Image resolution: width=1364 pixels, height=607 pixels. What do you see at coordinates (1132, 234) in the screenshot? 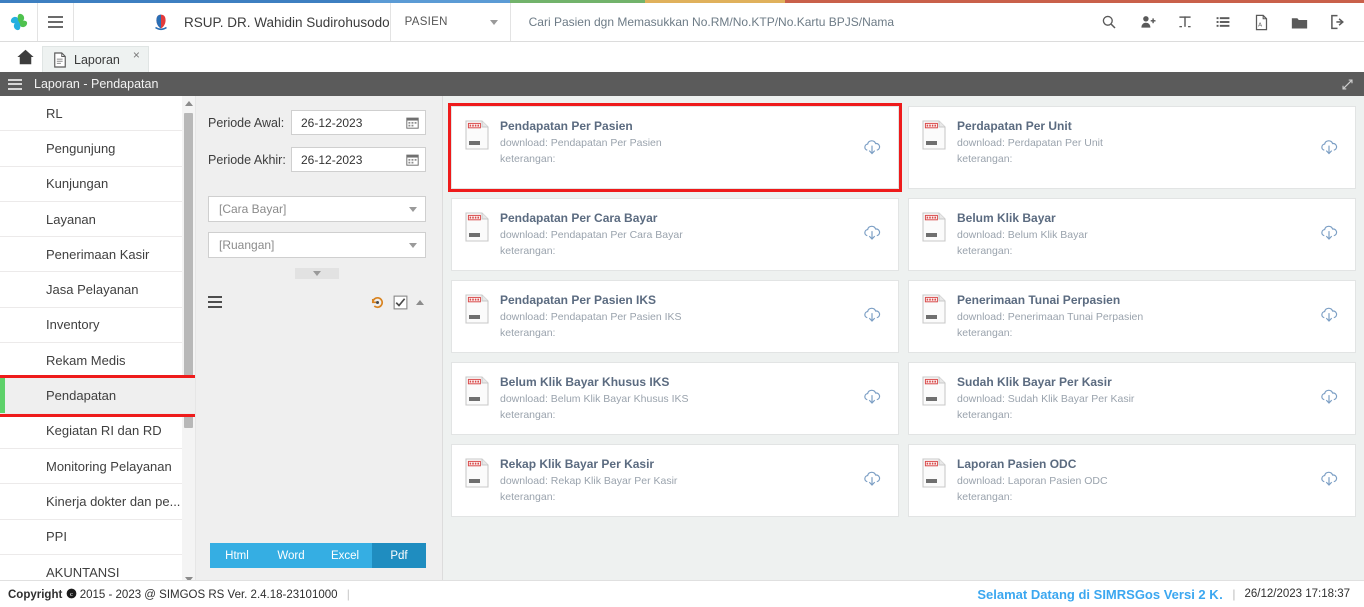
I see `report-card: Belum Klik Bayar download` at bounding box center [1132, 234].